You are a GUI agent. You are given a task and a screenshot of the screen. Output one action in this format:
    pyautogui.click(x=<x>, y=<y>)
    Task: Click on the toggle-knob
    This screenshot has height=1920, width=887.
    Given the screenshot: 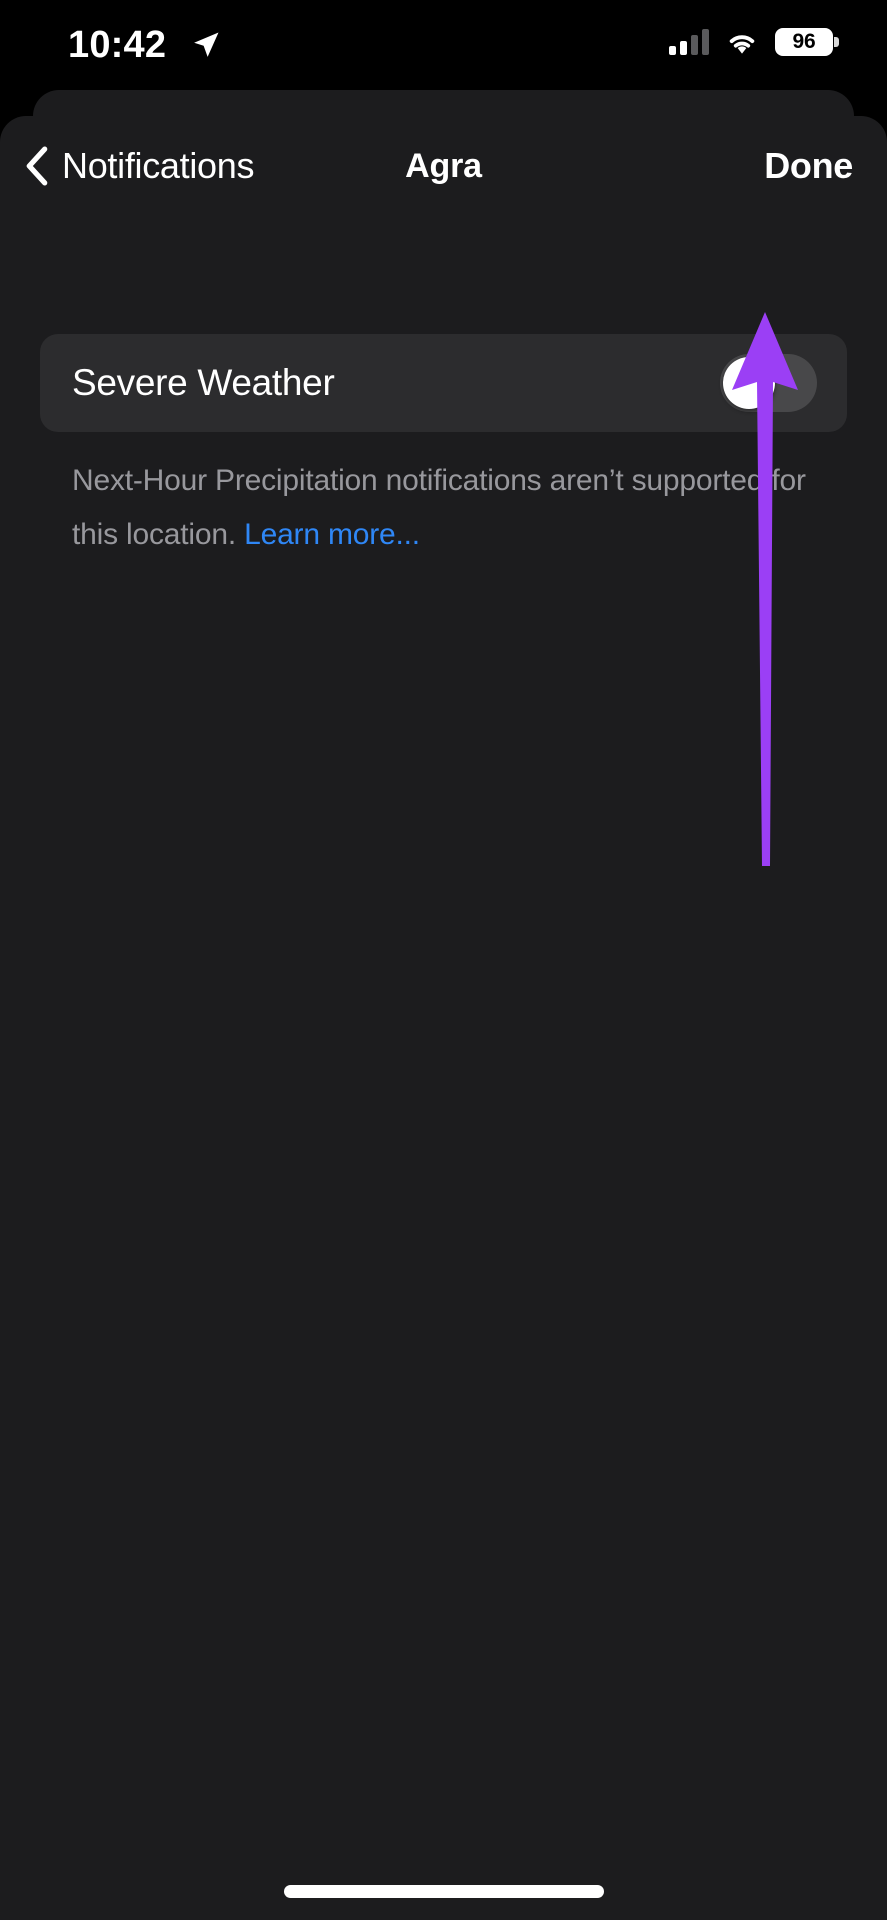 What is the action you would take?
    pyautogui.click(x=749, y=383)
    